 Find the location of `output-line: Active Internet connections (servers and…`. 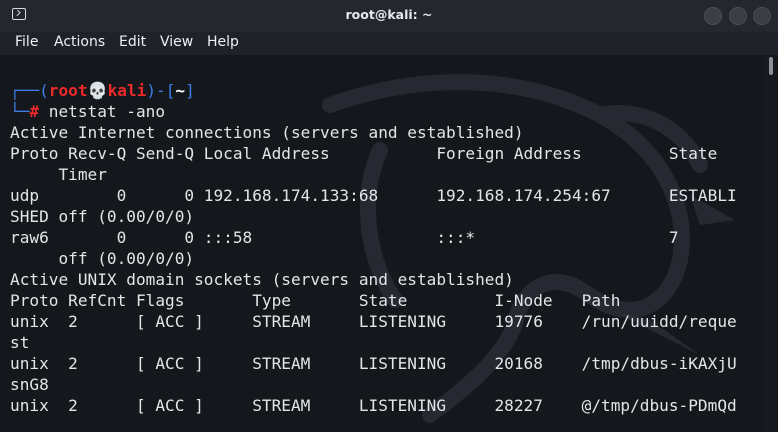

output-line: Active Internet connections (servers and… is located at coordinates (267, 132).